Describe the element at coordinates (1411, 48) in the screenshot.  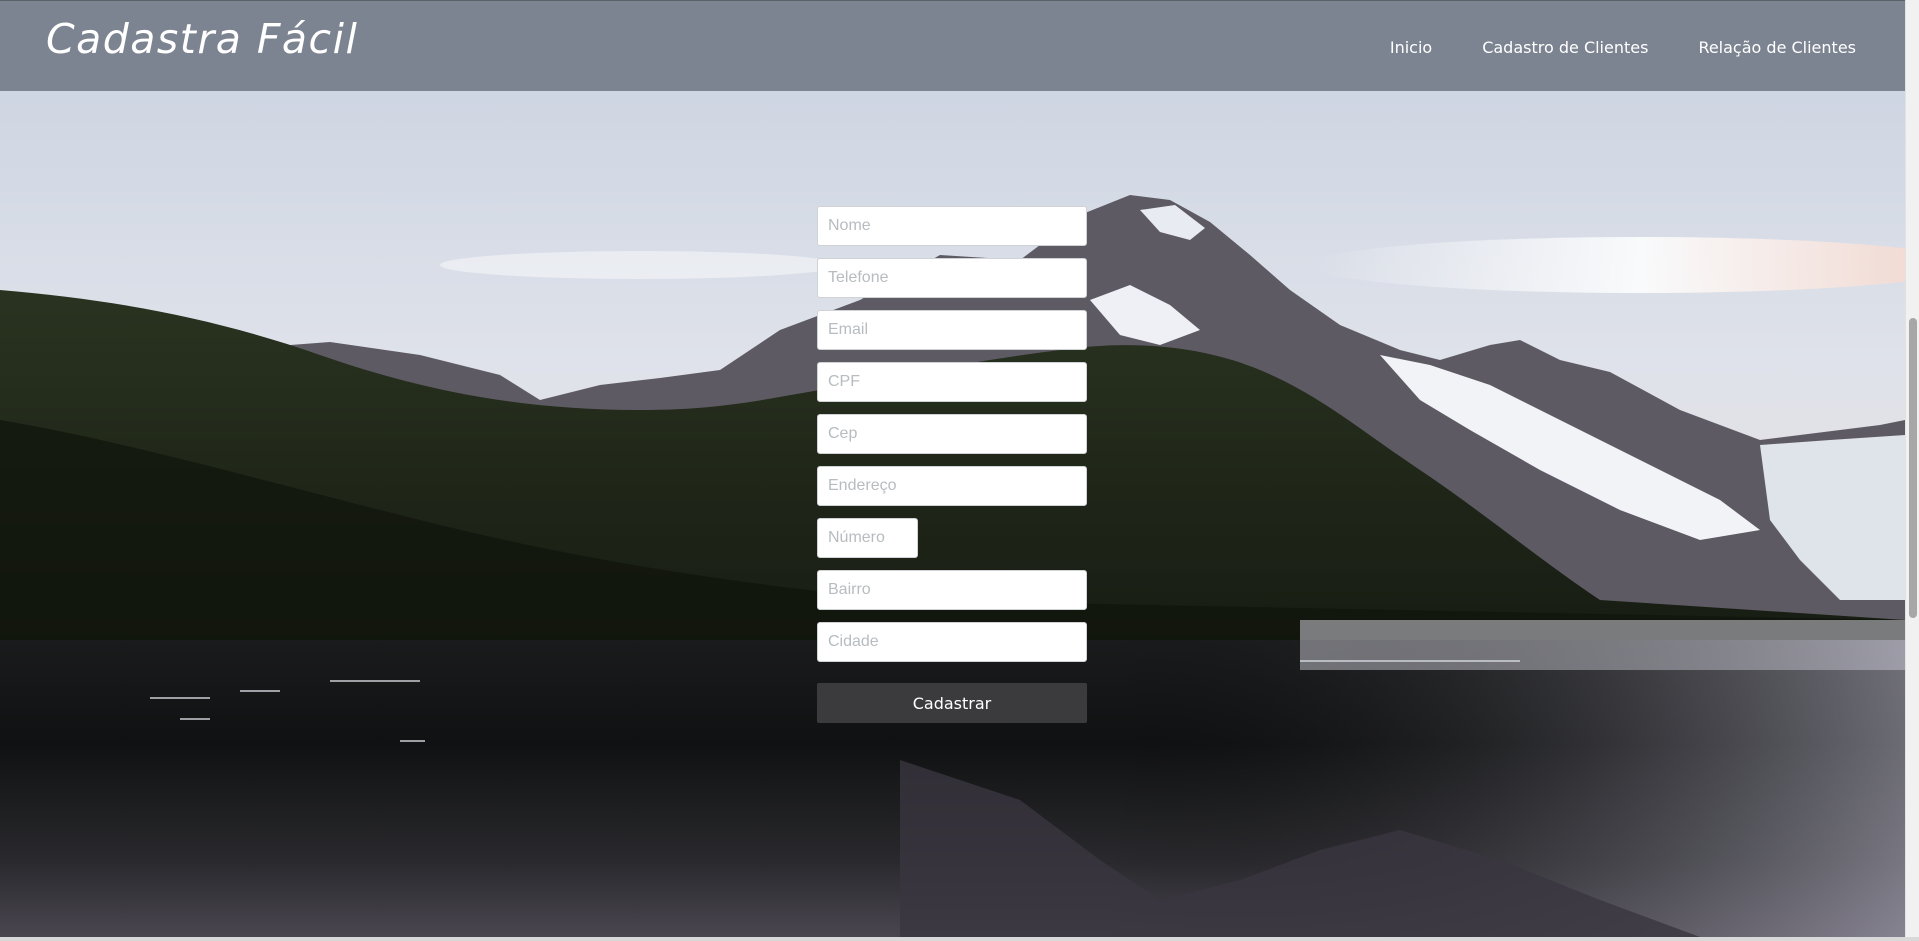
I see `nav-link-inicio: Inicio` at that location.